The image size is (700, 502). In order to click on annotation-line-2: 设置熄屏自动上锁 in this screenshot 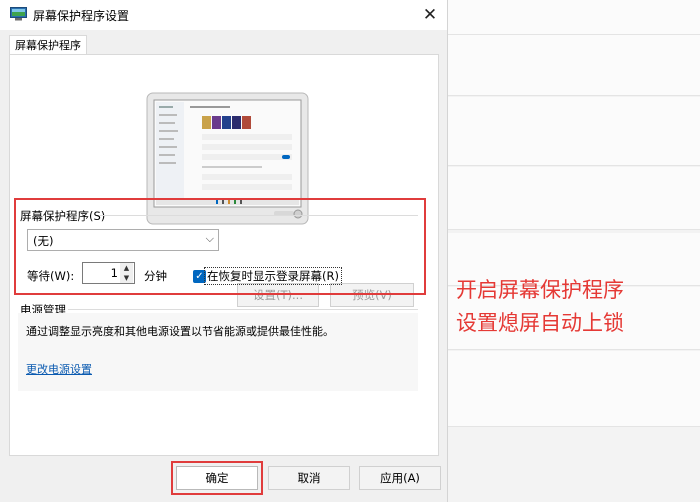, I will do `click(540, 323)`.